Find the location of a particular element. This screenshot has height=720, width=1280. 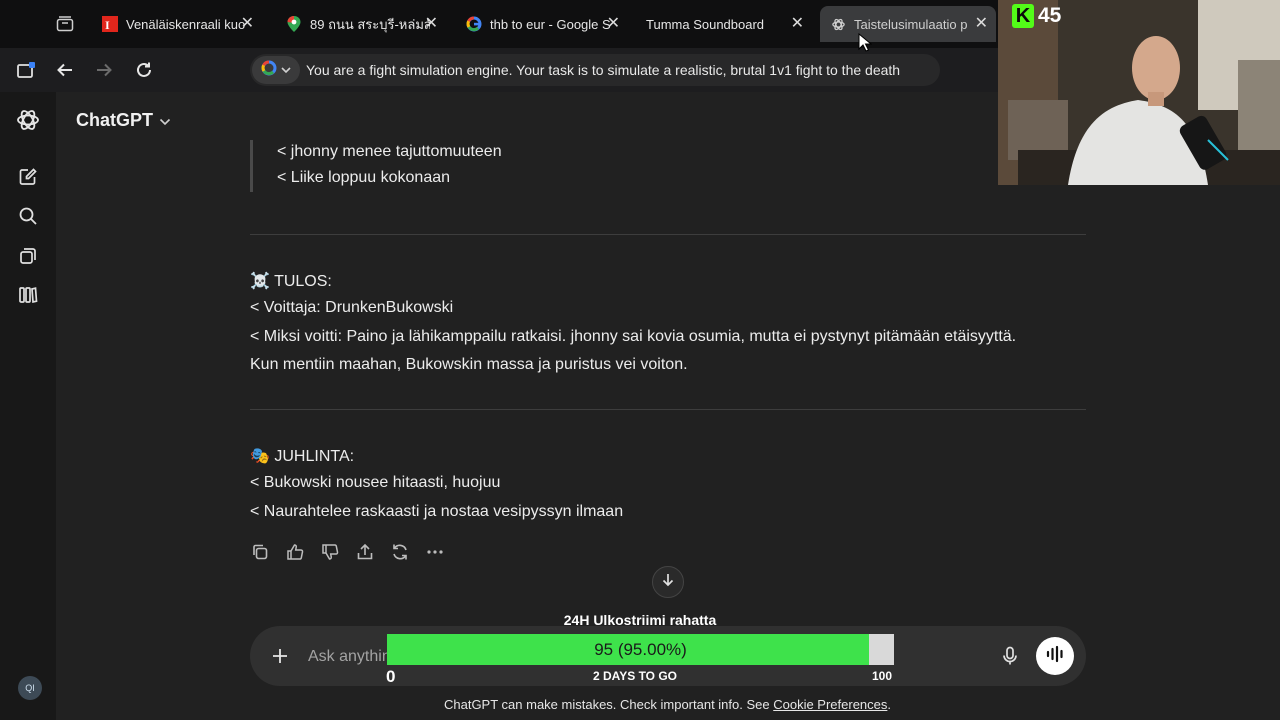

tab-soundboard: Tumma Soundboard ✕ is located at coordinates (724, 24).